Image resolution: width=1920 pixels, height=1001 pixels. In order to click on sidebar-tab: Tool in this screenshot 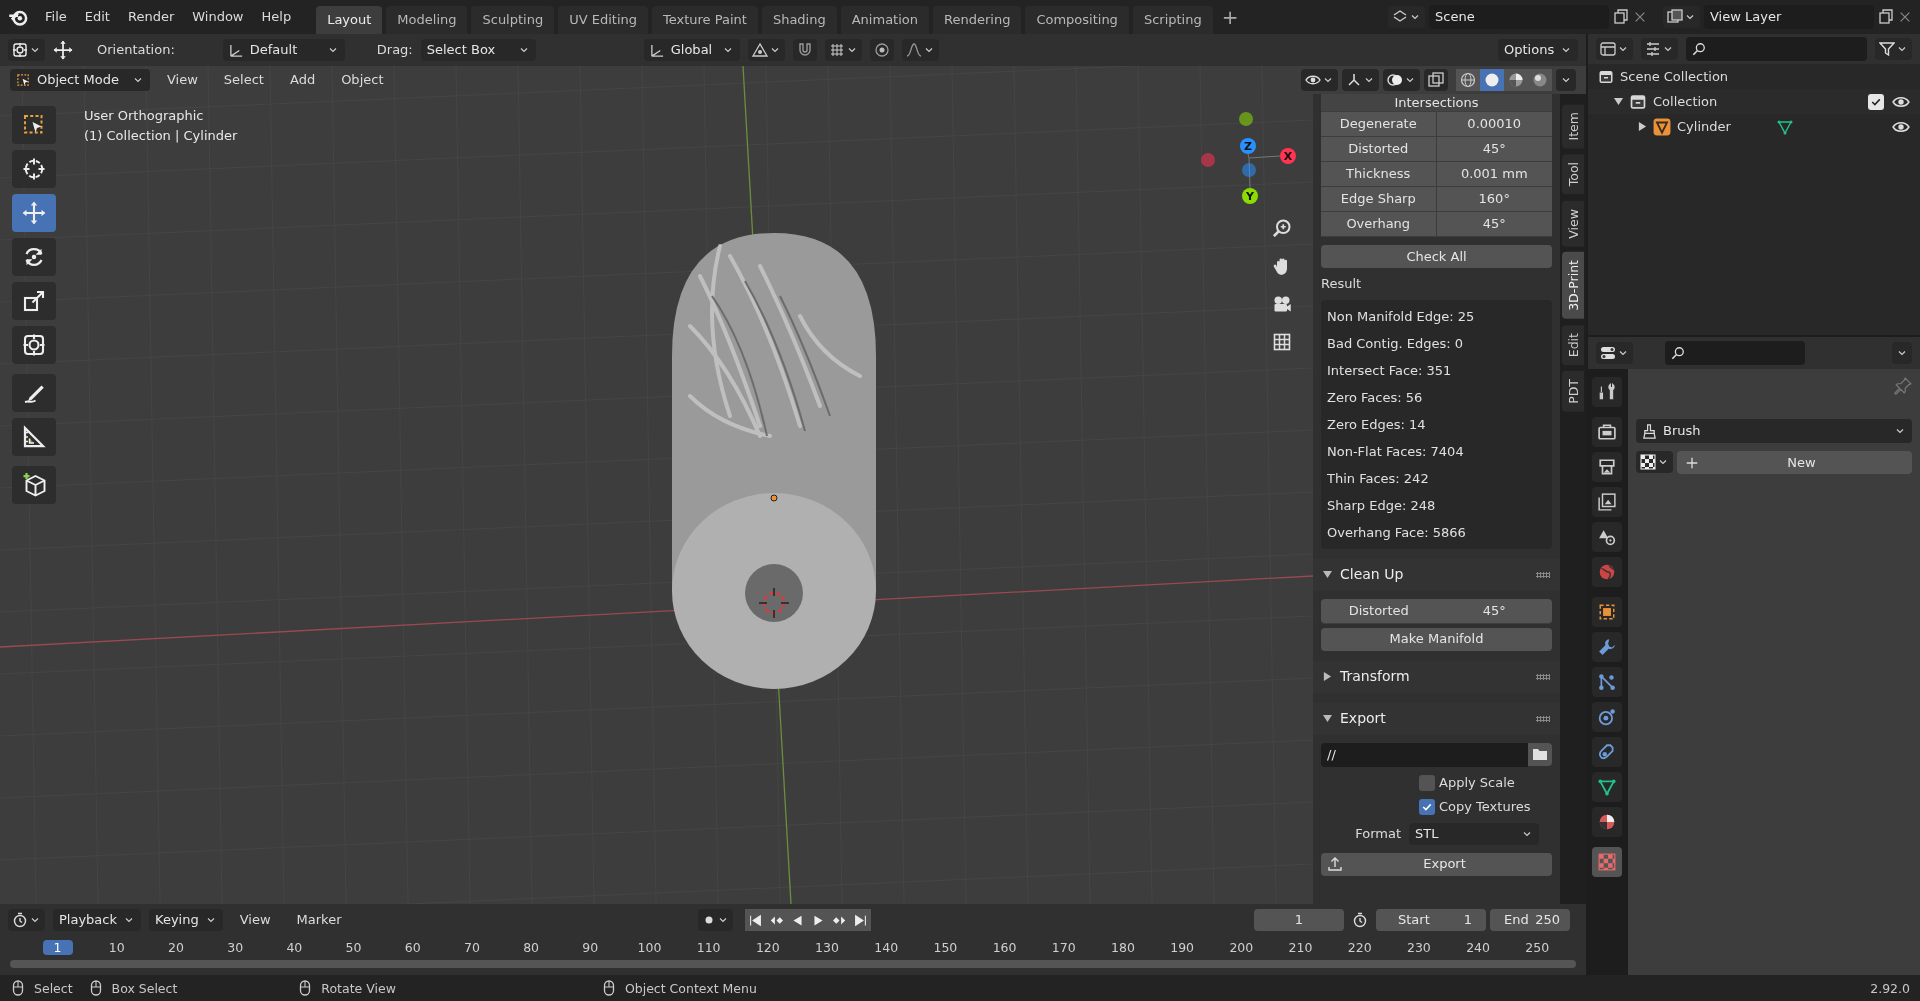, I will do `click(1573, 174)`.